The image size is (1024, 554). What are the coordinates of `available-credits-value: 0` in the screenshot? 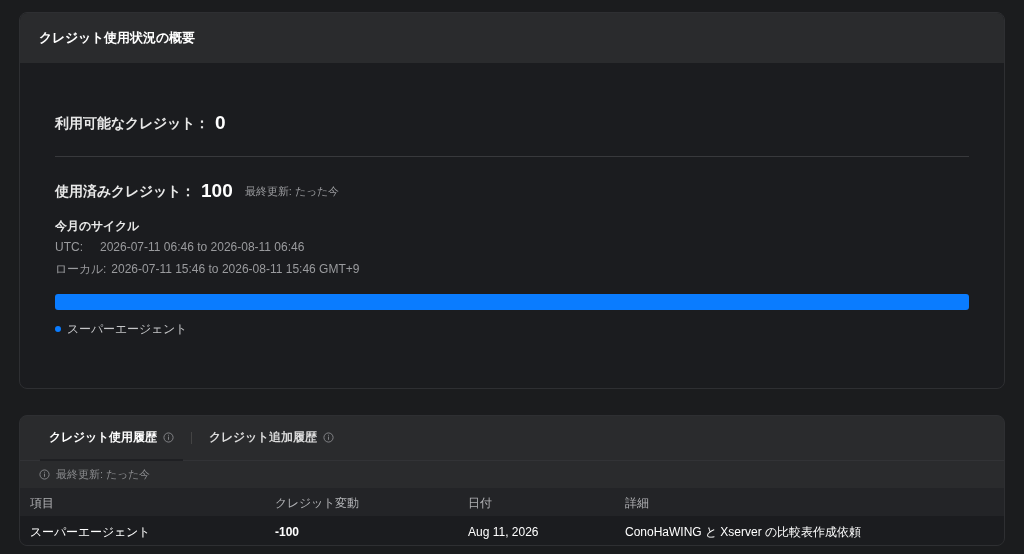 It's located at (220, 122).